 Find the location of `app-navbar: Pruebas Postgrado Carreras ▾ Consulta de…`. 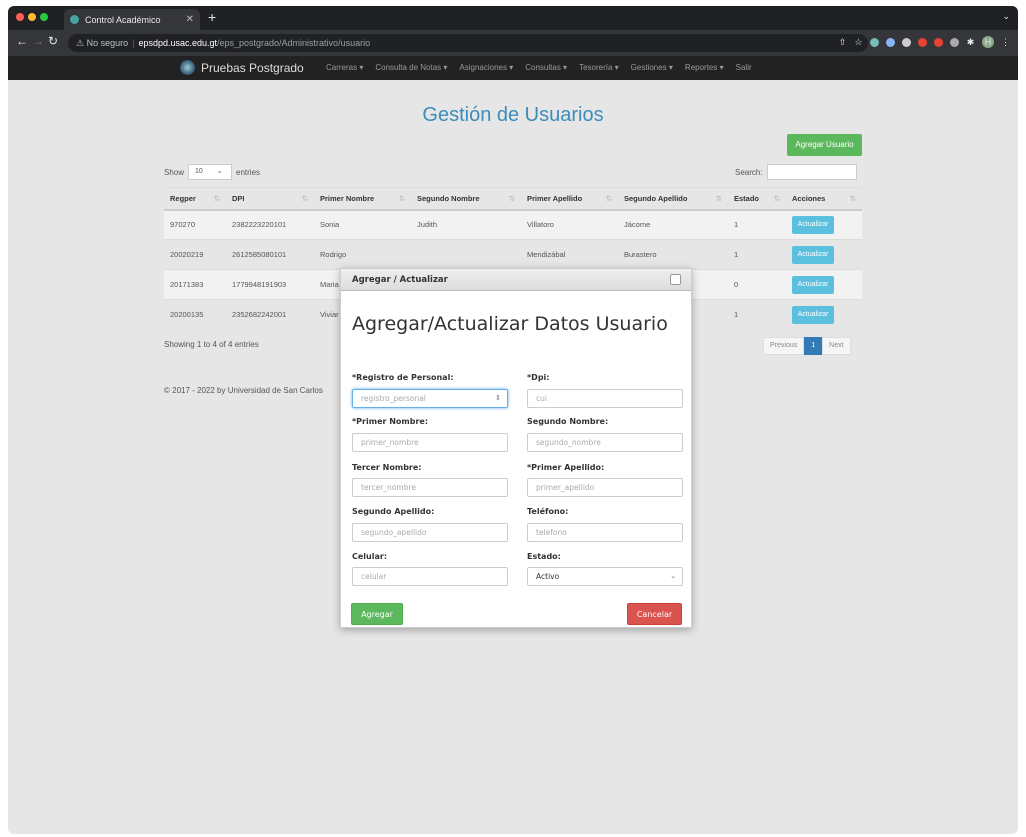

app-navbar: Pruebas Postgrado Carreras ▾ Consulta de… is located at coordinates (513, 68).